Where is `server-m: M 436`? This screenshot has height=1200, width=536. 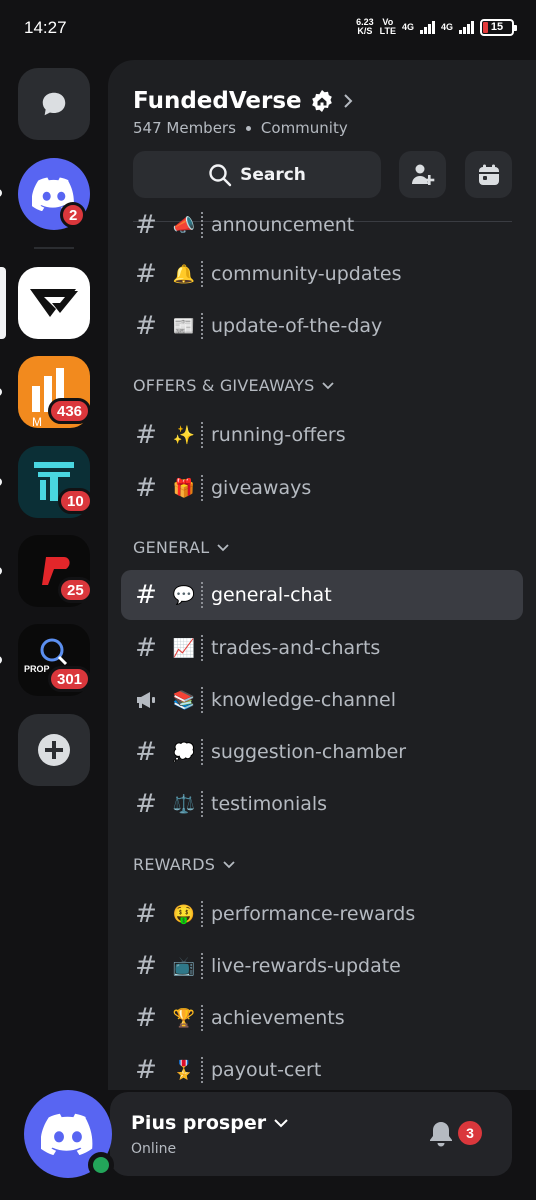 server-m: M 436 is located at coordinates (55, 392).